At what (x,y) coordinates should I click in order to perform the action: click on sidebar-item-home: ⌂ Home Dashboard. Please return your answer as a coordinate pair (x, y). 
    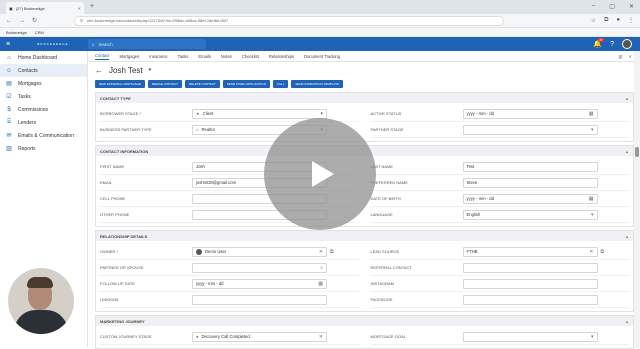
    Looking at the image, I should click on (43, 57).